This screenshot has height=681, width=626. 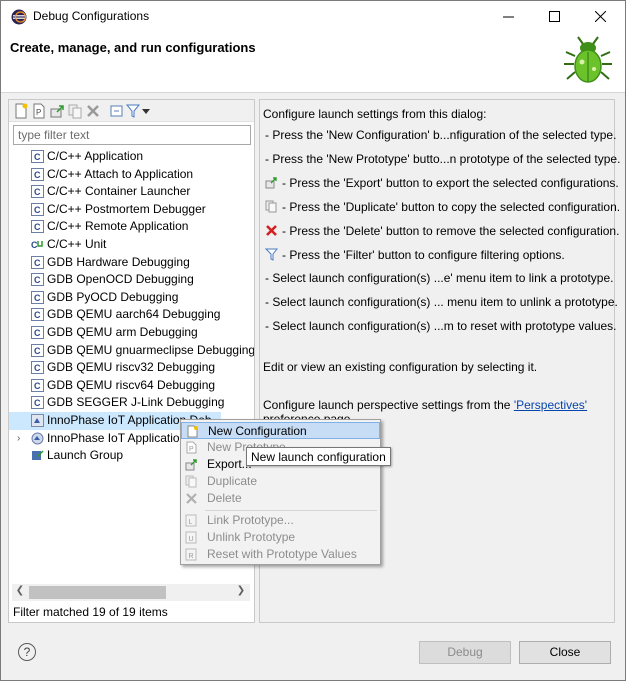 I want to click on tree-item-gdb-segger-jlink: C GDB SEGGER J-Link Debugging, so click(x=131, y=403).